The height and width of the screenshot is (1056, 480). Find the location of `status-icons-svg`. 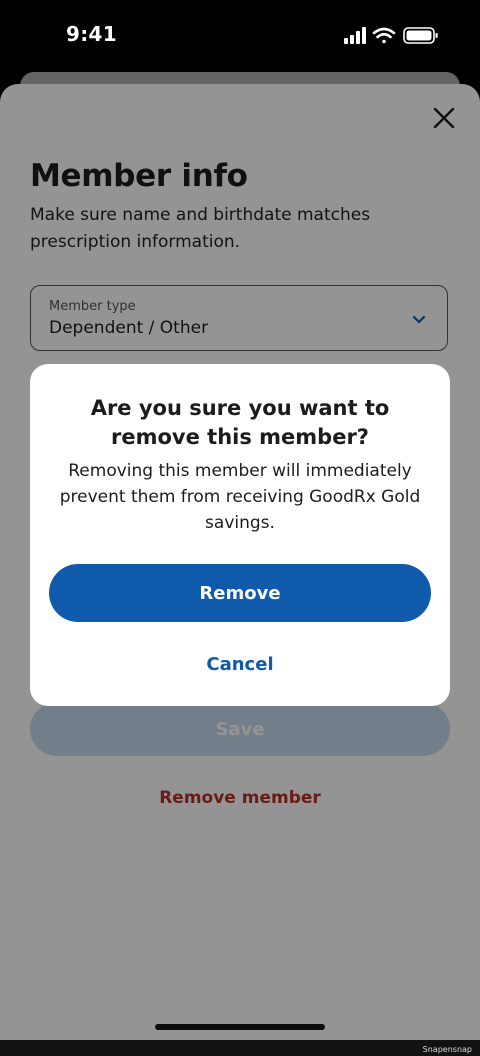

status-icons-svg is located at coordinates (391, 35).